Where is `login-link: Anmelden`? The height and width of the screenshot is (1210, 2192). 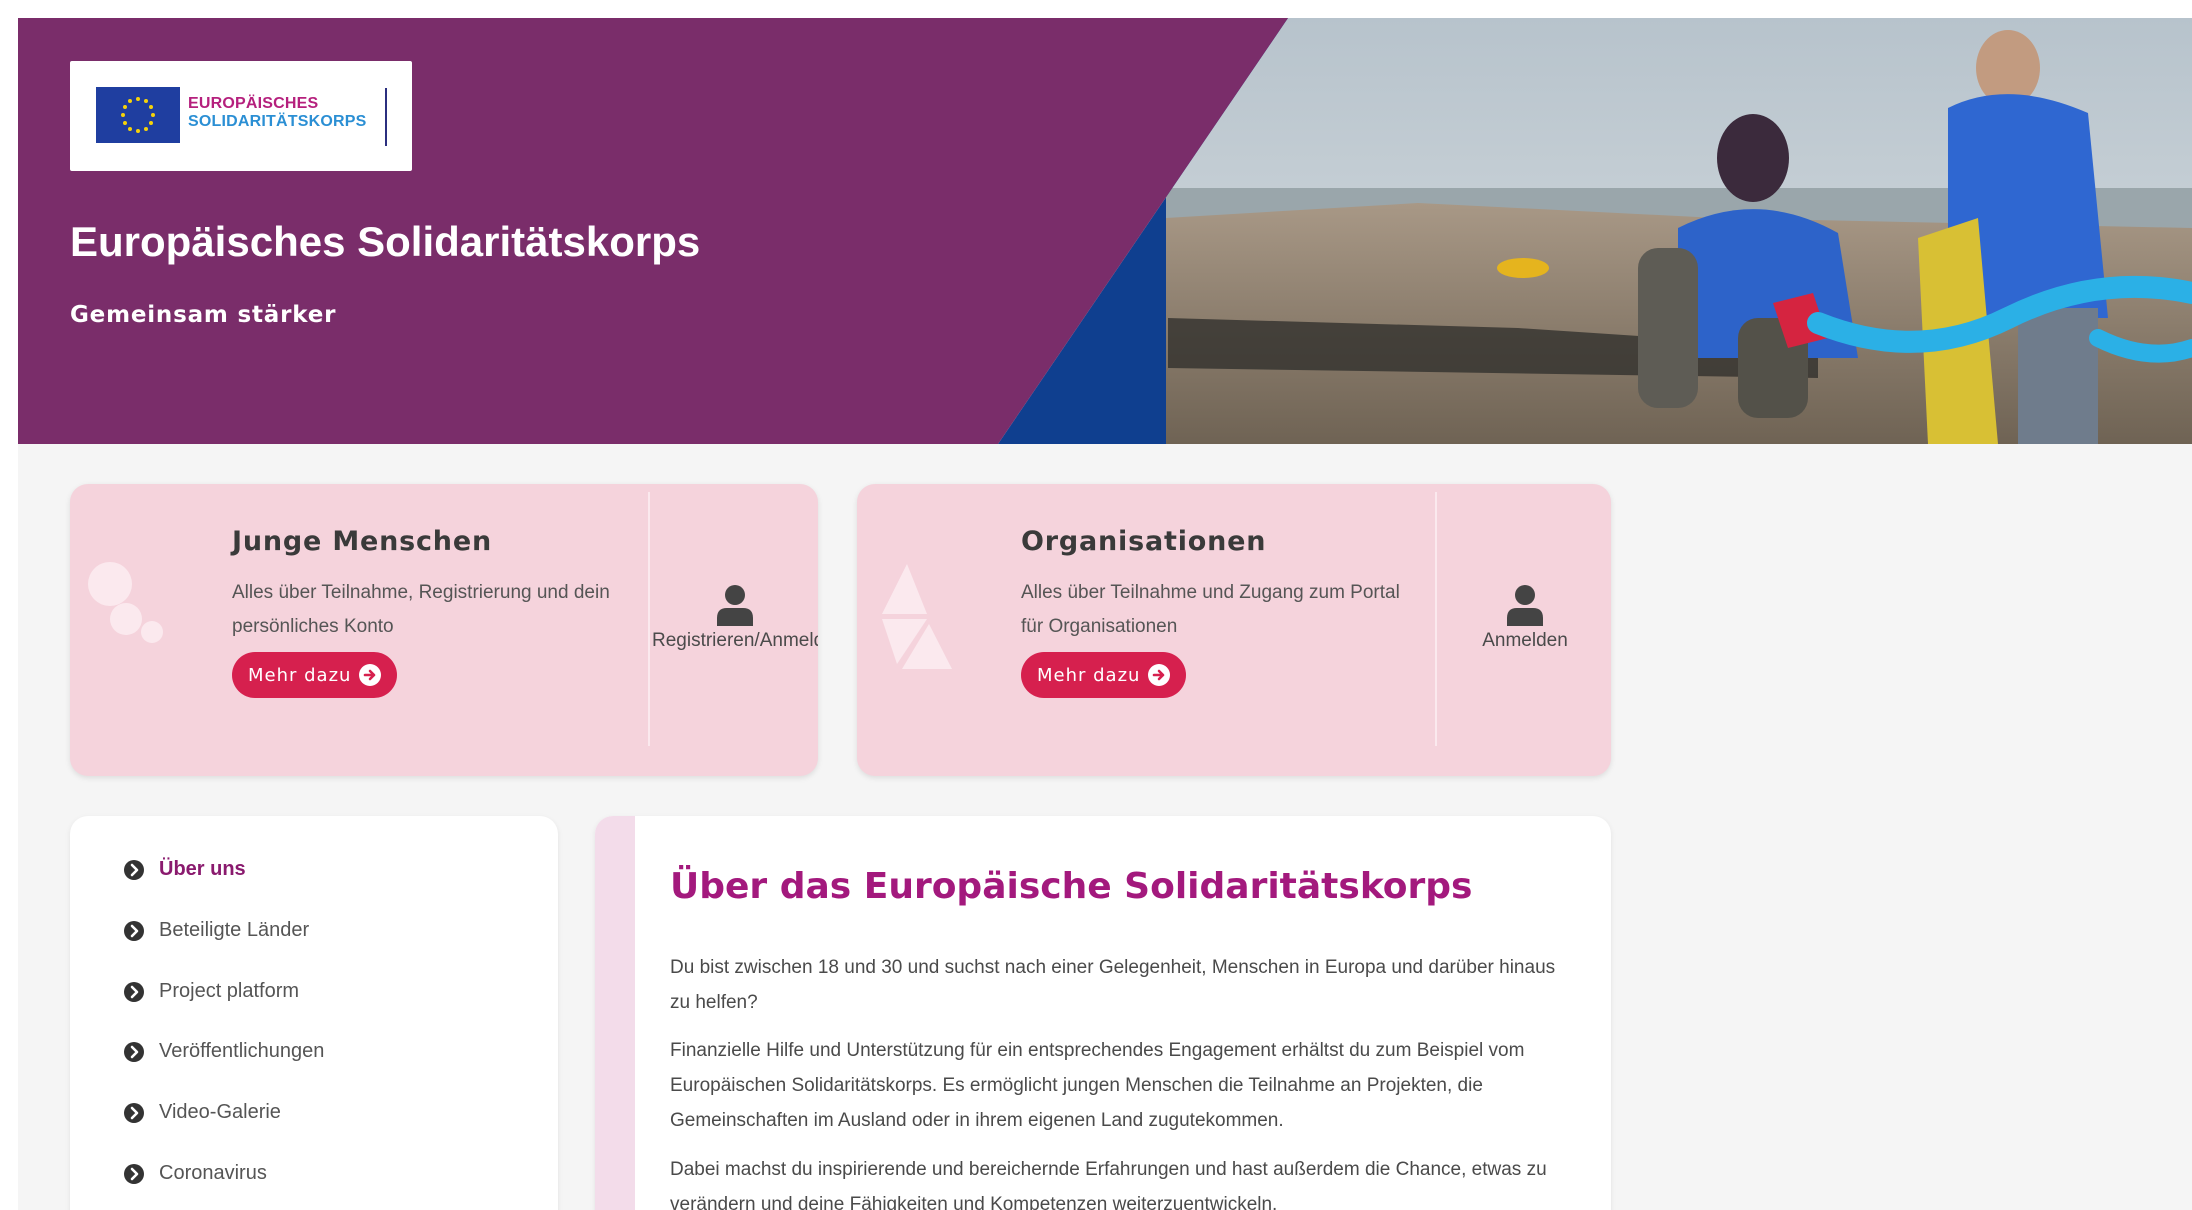
login-link: Anmelden is located at coordinates (1525, 618).